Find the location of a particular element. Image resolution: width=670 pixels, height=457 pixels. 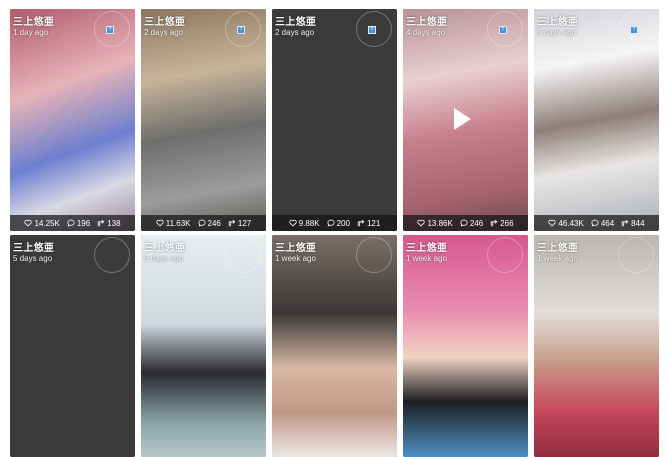

stats-bar: 46.43K 464 844 is located at coordinates (596, 223).